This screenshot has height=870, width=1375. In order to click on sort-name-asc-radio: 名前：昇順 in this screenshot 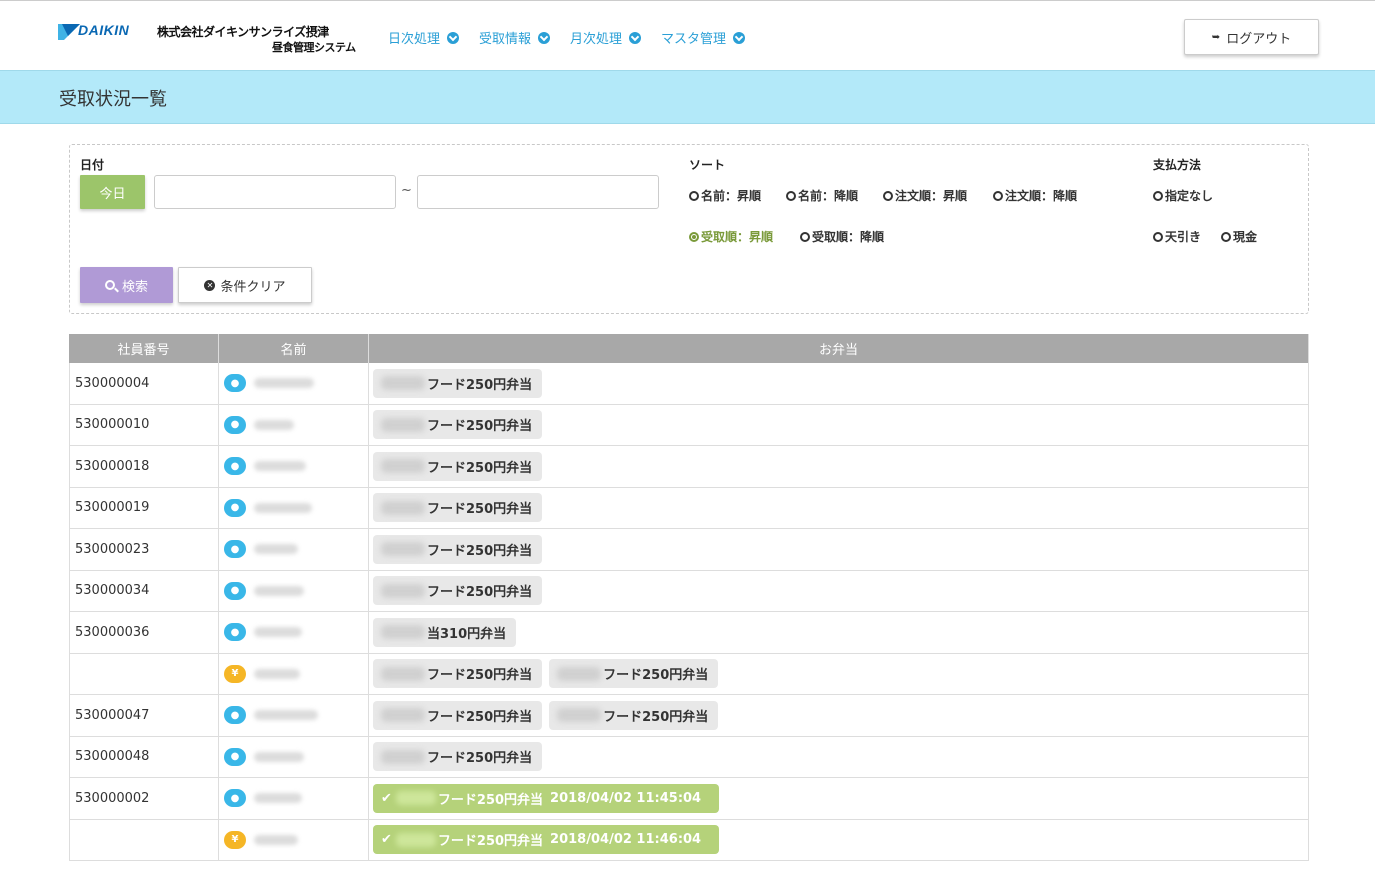, I will do `click(725, 195)`.